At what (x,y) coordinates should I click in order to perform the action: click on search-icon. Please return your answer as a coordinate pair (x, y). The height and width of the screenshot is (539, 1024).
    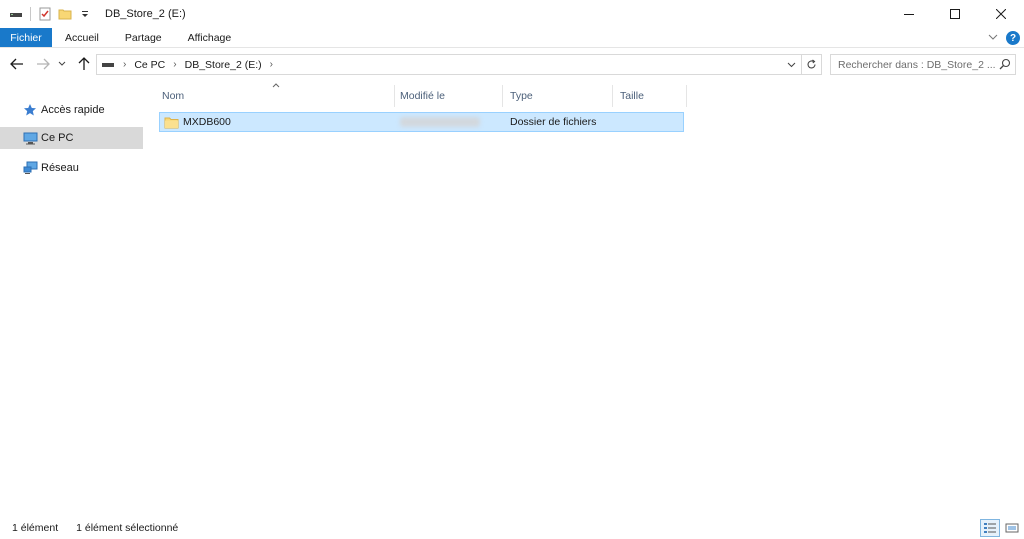
    Looking at the image, I should click on (1005, 65).